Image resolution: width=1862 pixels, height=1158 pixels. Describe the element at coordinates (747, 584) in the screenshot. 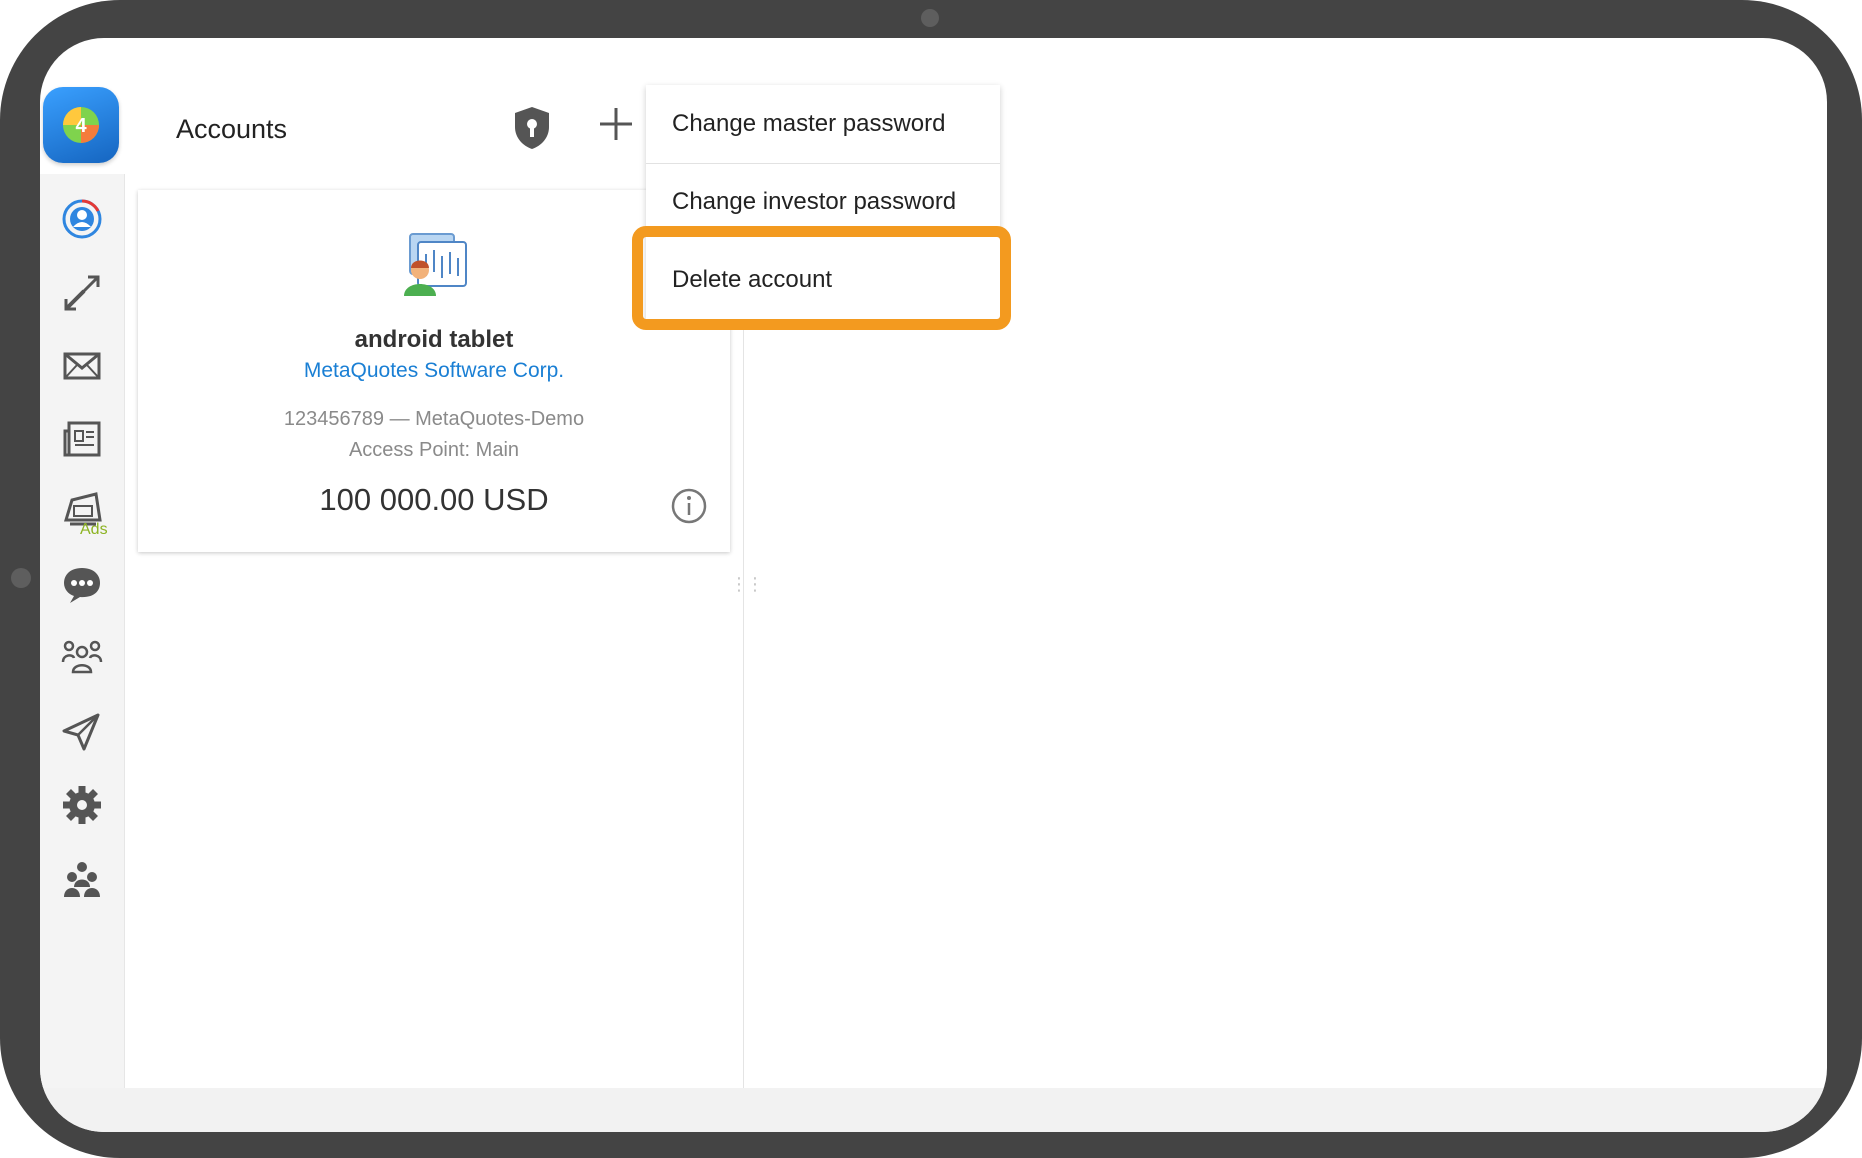

I see `resize-handle: ⋮⋮` at that location.